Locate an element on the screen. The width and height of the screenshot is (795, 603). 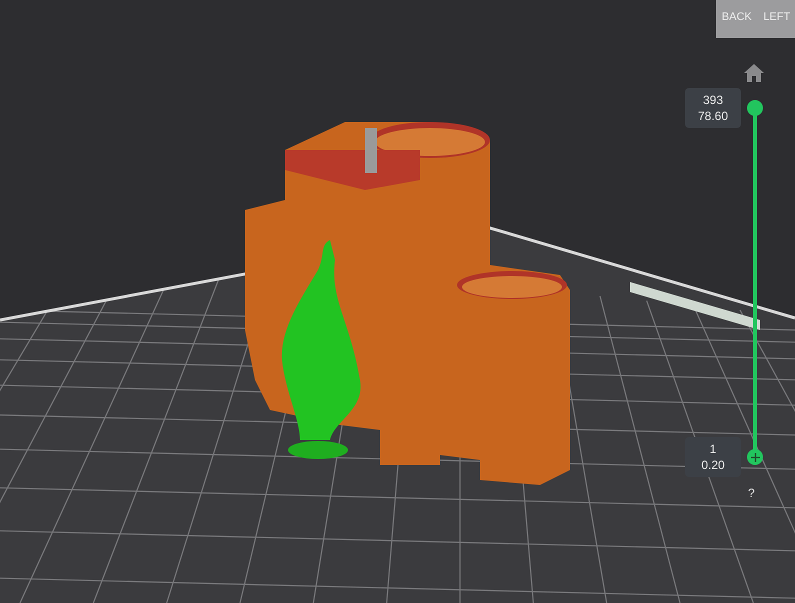
plus-icon is located at coordinates (755, 457).